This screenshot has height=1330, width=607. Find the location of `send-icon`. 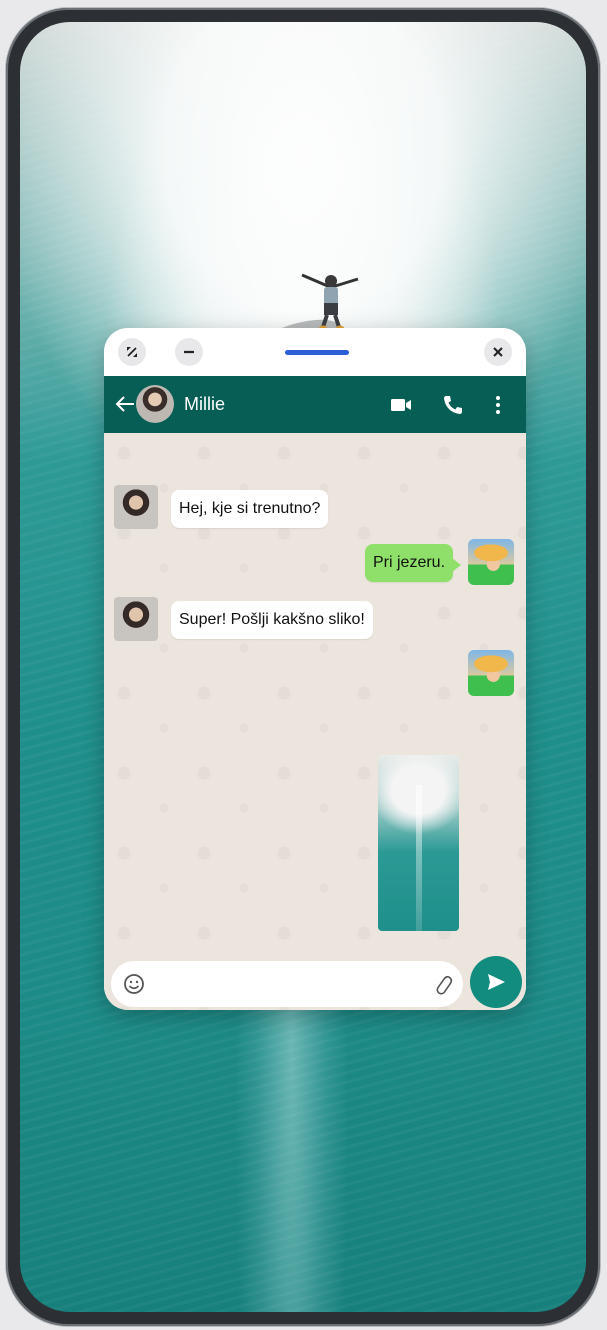

send-icon is located at coordinates (496, 982).